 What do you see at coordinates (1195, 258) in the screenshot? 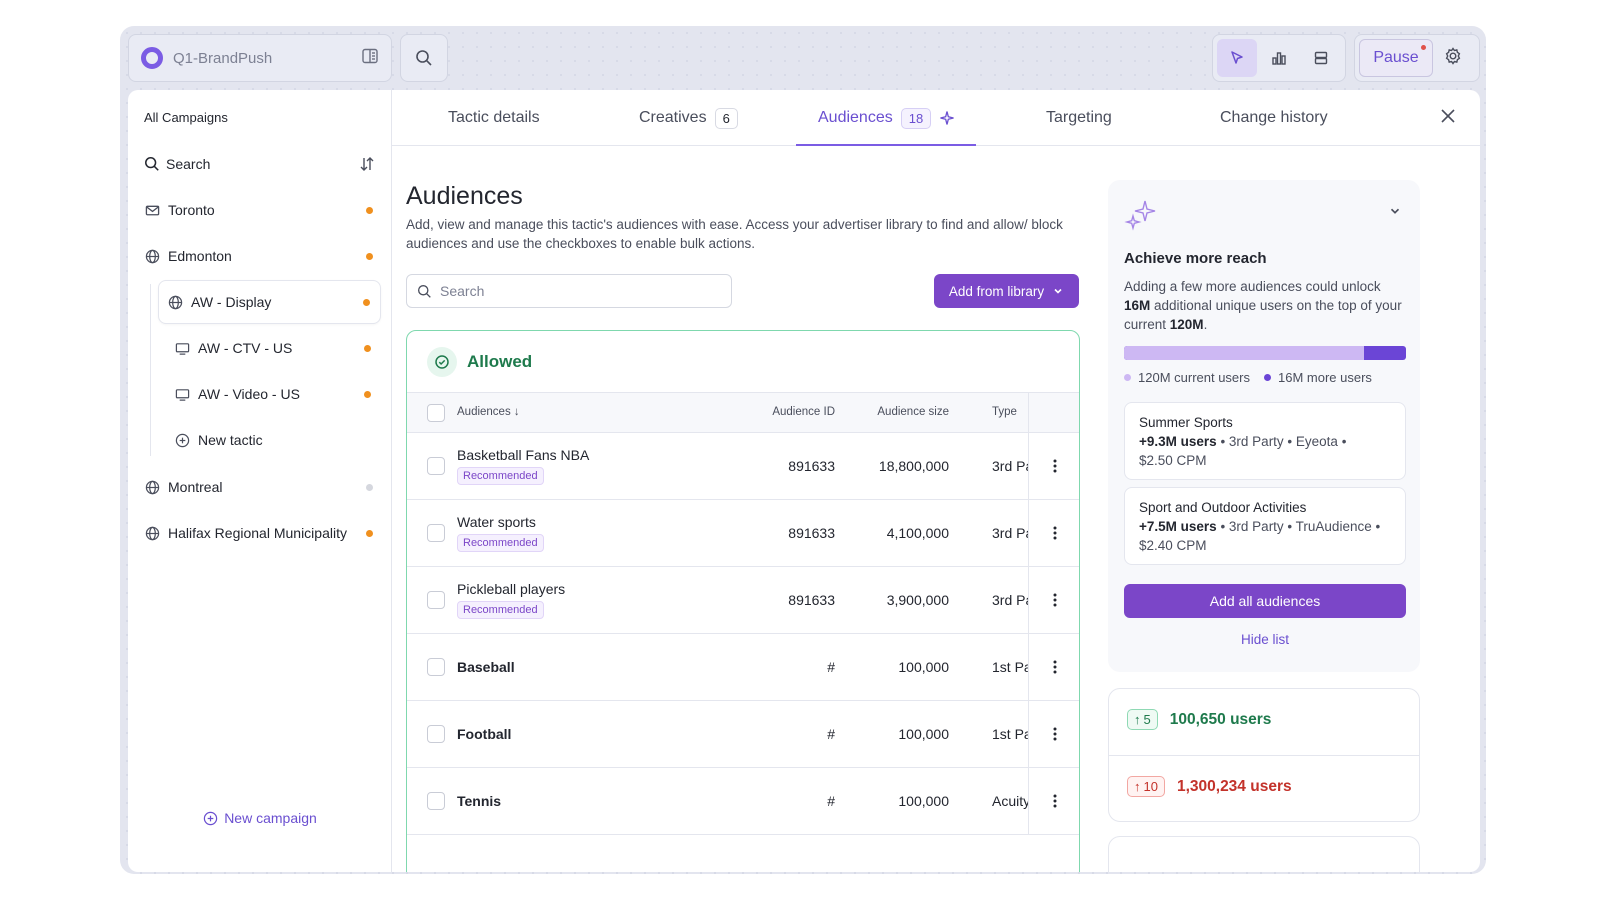
I see `reach-title: Achieve more reach` at bounding box center [1195, 258].